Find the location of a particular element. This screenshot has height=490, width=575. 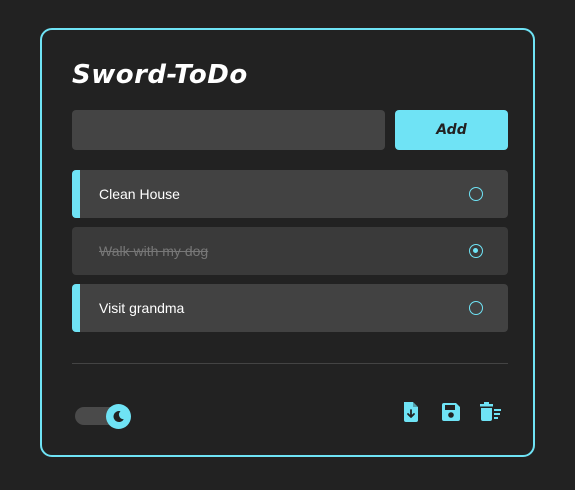

divider is located at coordinates (290, 363).